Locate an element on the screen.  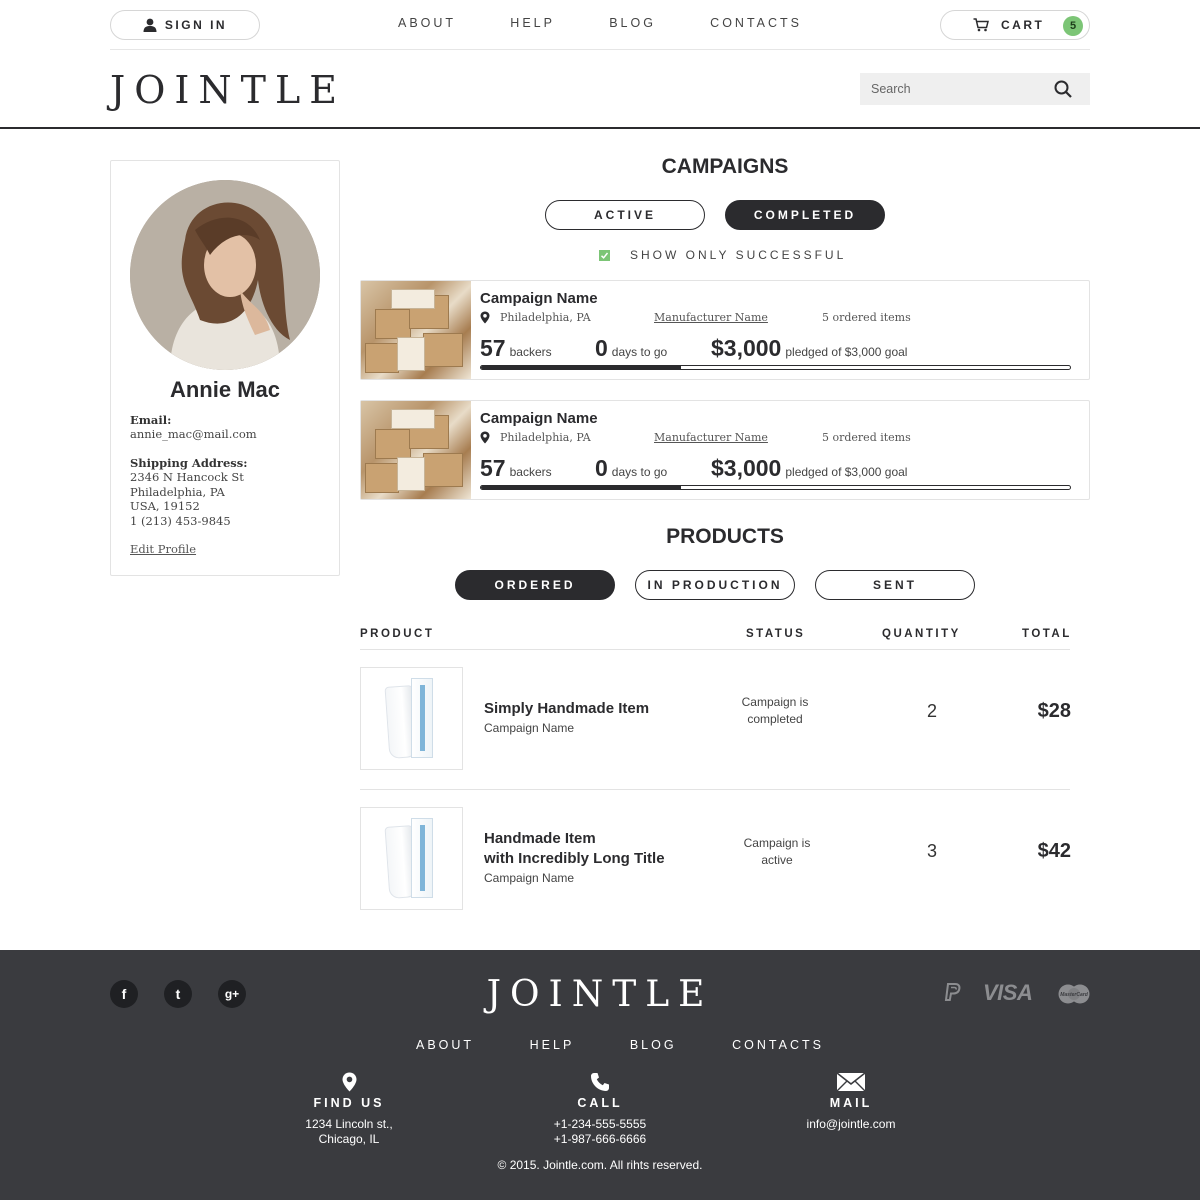
call-block: CALL +1-234-555-5555 +1-987-666-6666 is located at coordinates (600, 1107).